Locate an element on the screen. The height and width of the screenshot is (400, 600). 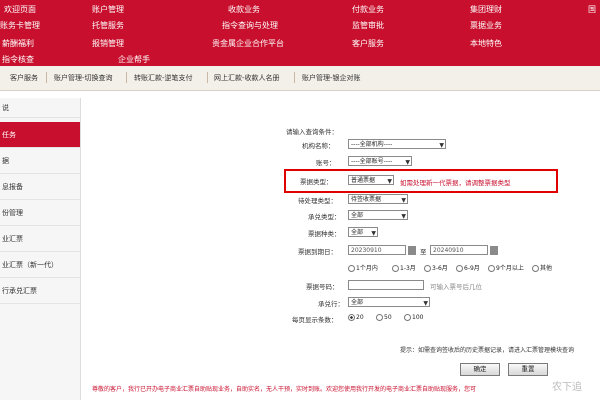
note-type-select: 普通票据 ▼ is located at coordinates (371, 180).